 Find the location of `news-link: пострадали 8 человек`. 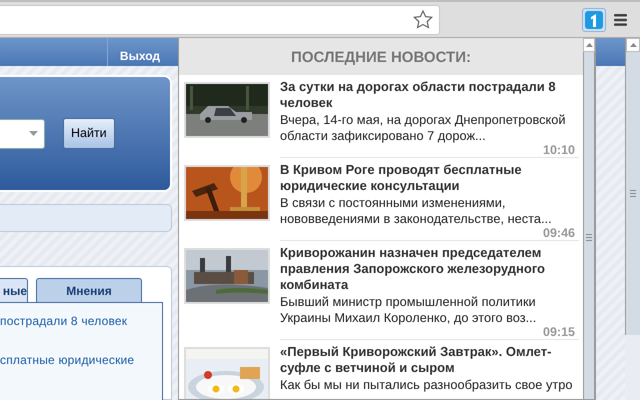

news-link: пострадали 8 человек is located at coordinates (81, 331).